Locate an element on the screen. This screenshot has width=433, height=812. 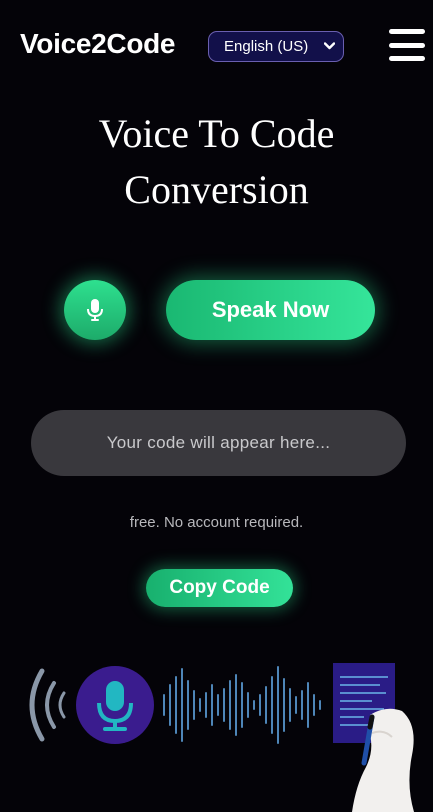
copy-code-button: Copy Code is located at coordinates (219, 588).